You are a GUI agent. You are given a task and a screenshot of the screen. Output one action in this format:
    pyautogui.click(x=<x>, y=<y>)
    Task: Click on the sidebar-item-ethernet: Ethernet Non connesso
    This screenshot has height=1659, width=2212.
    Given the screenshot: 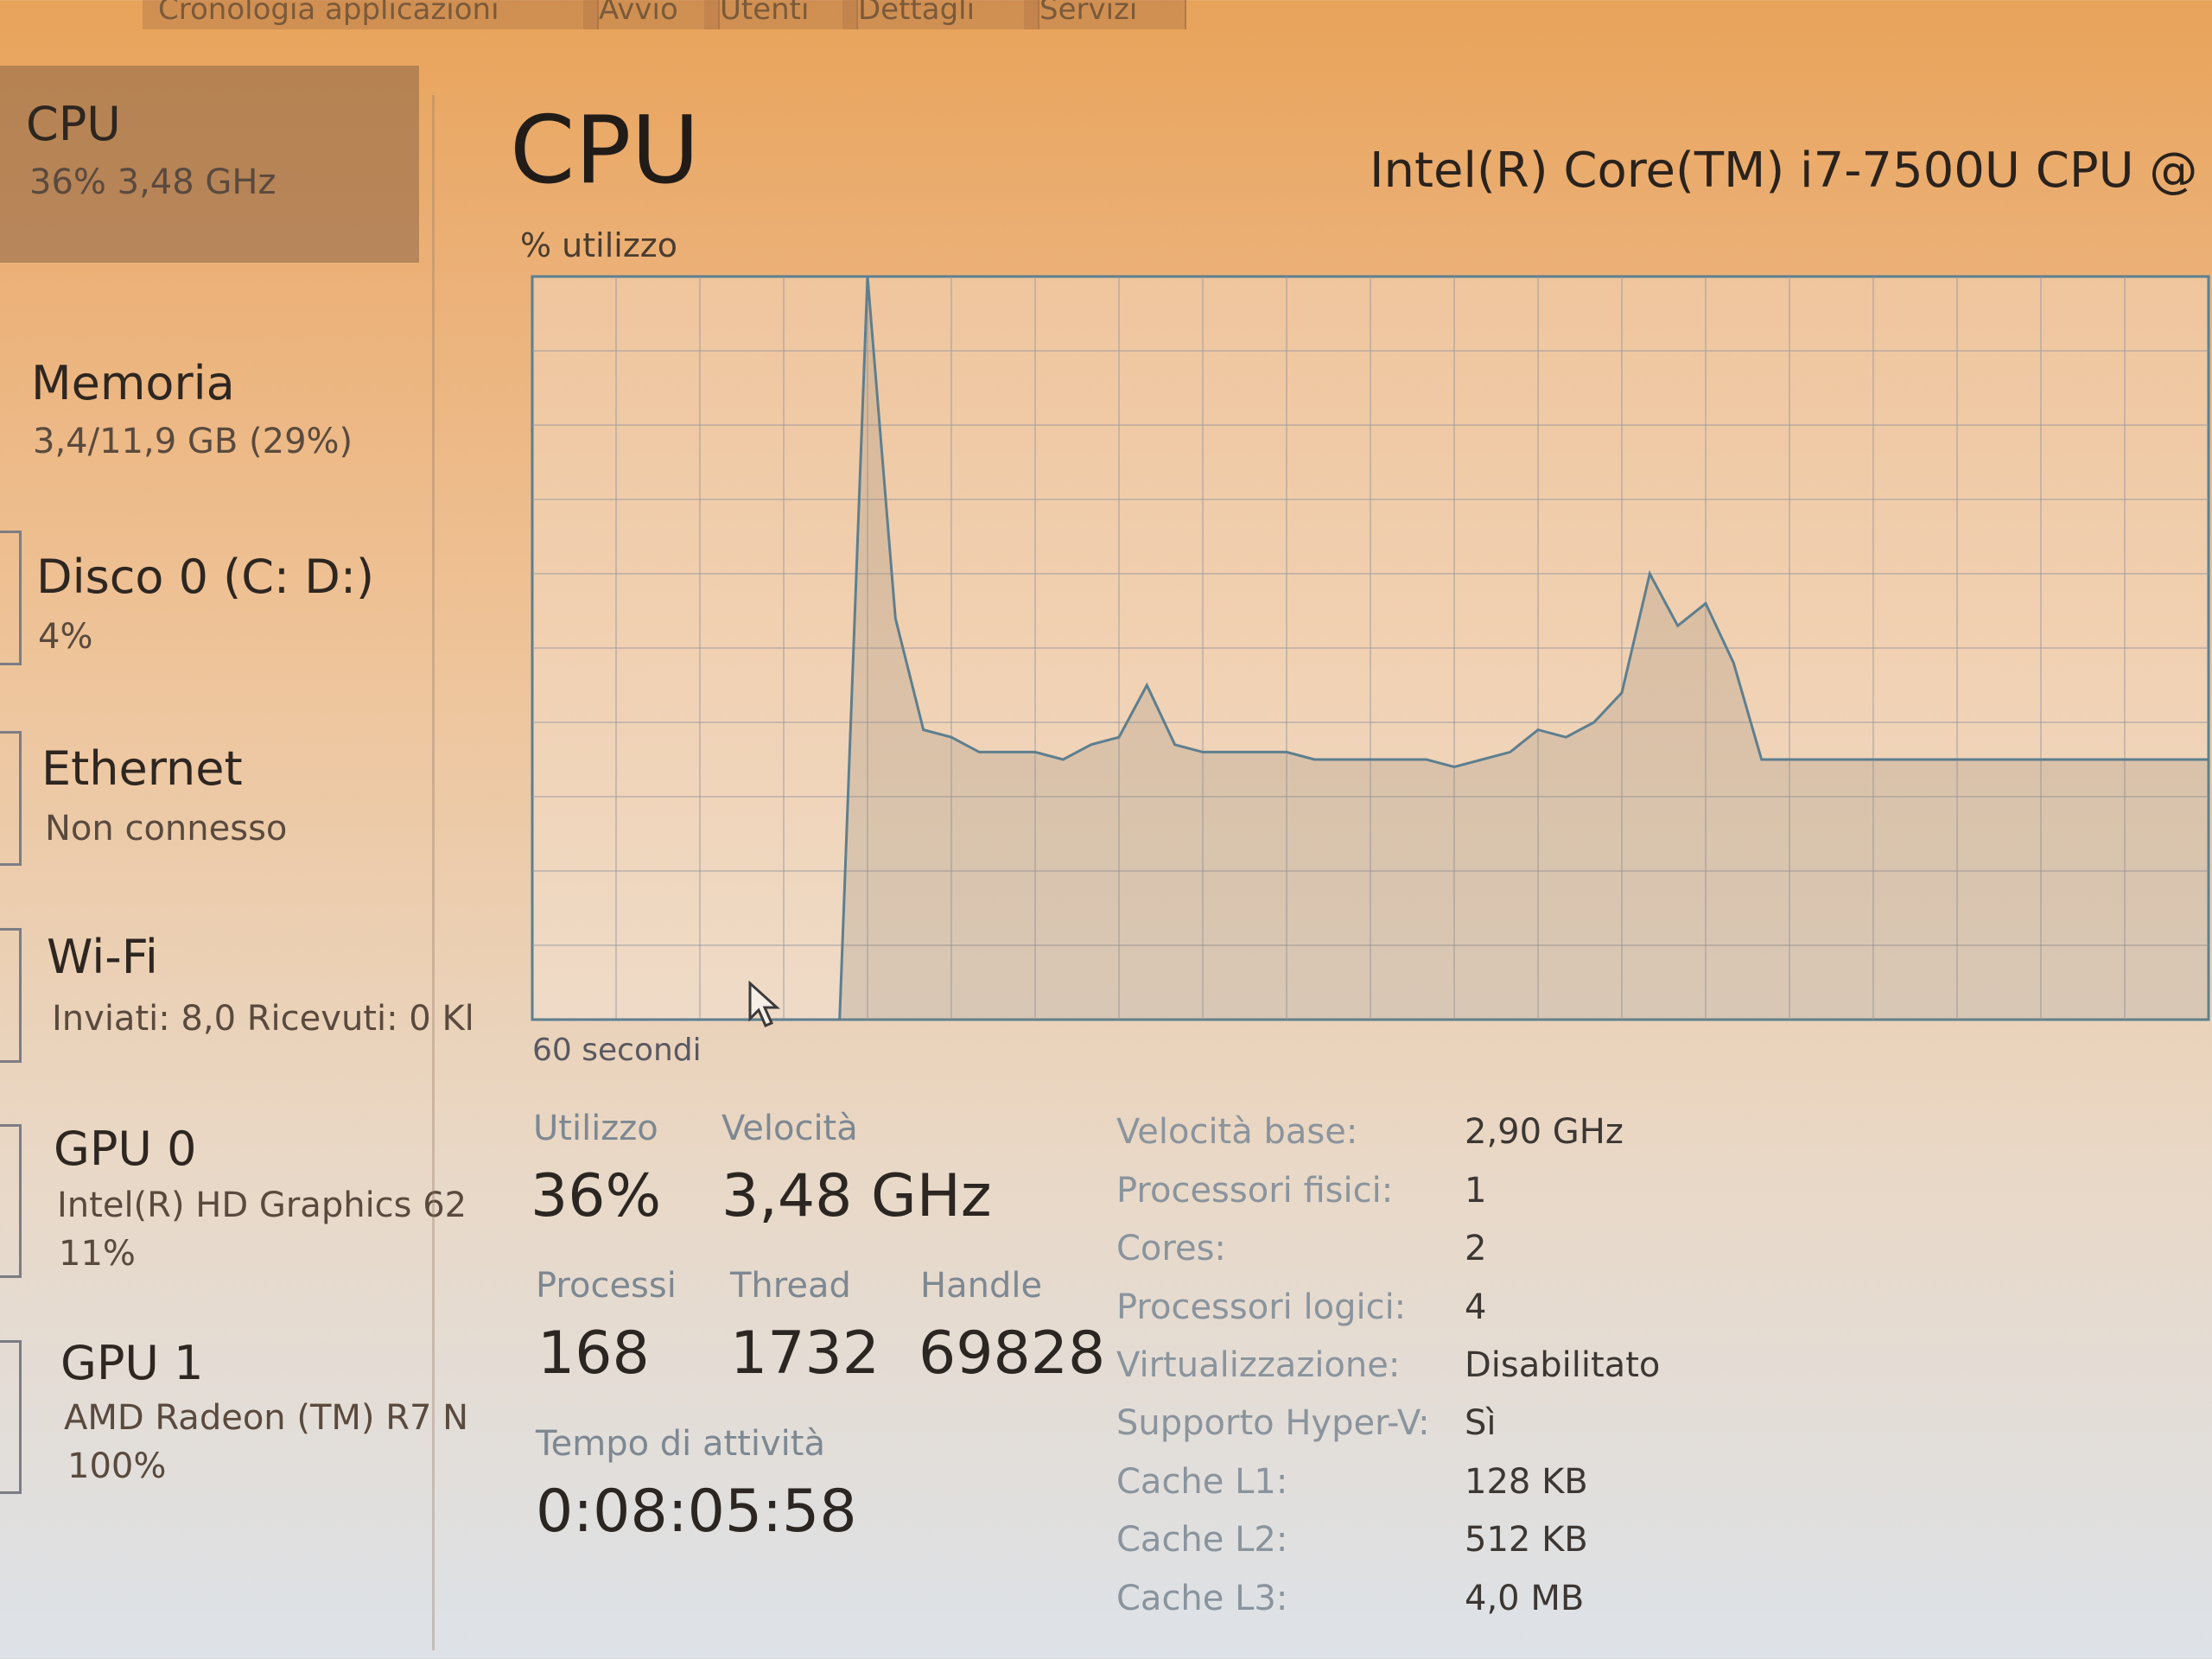 What is the action you would take?
    pyautogui.click(x=209, y=768)
    